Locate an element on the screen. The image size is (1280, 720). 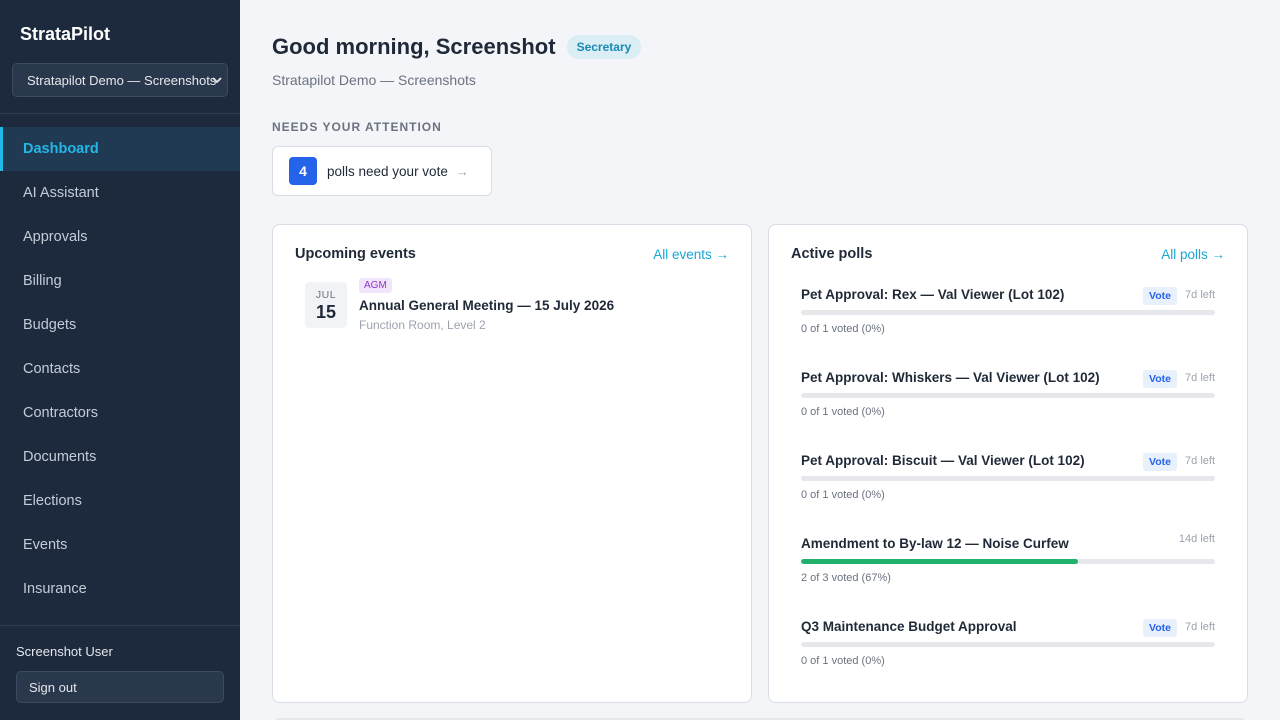
sidebar-item-insurance: Insurance is located at coordinates (120, 589).